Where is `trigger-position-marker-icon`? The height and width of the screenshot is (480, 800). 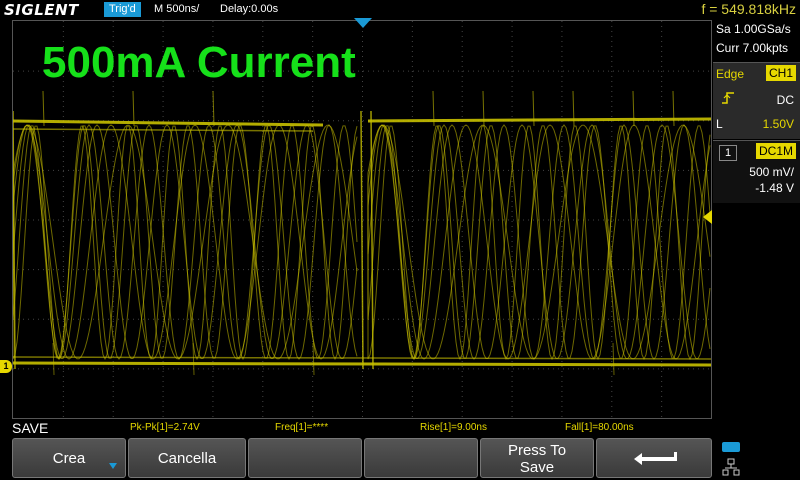 trigger-position-marker-icon is located at coordinates (363, 23).